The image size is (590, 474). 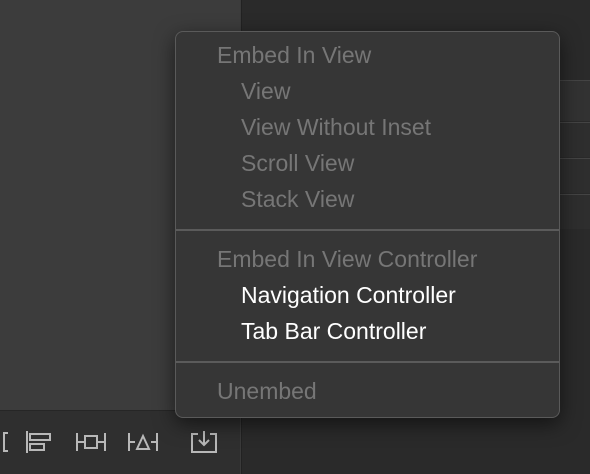 What do you see at coordinates (143, 442) in the screenshot?
I see `resolve-auto-layout-icon` at bounding box center [143, 442].